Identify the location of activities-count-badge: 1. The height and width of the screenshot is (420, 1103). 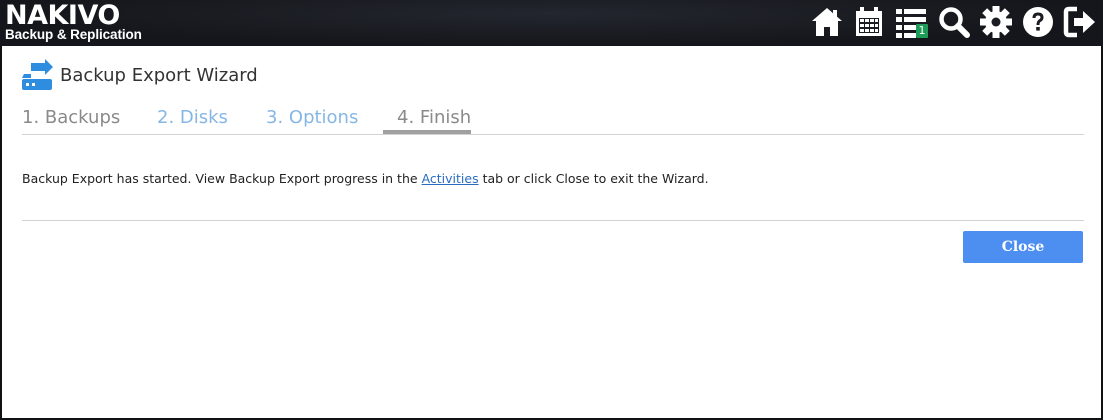
(922, 31).